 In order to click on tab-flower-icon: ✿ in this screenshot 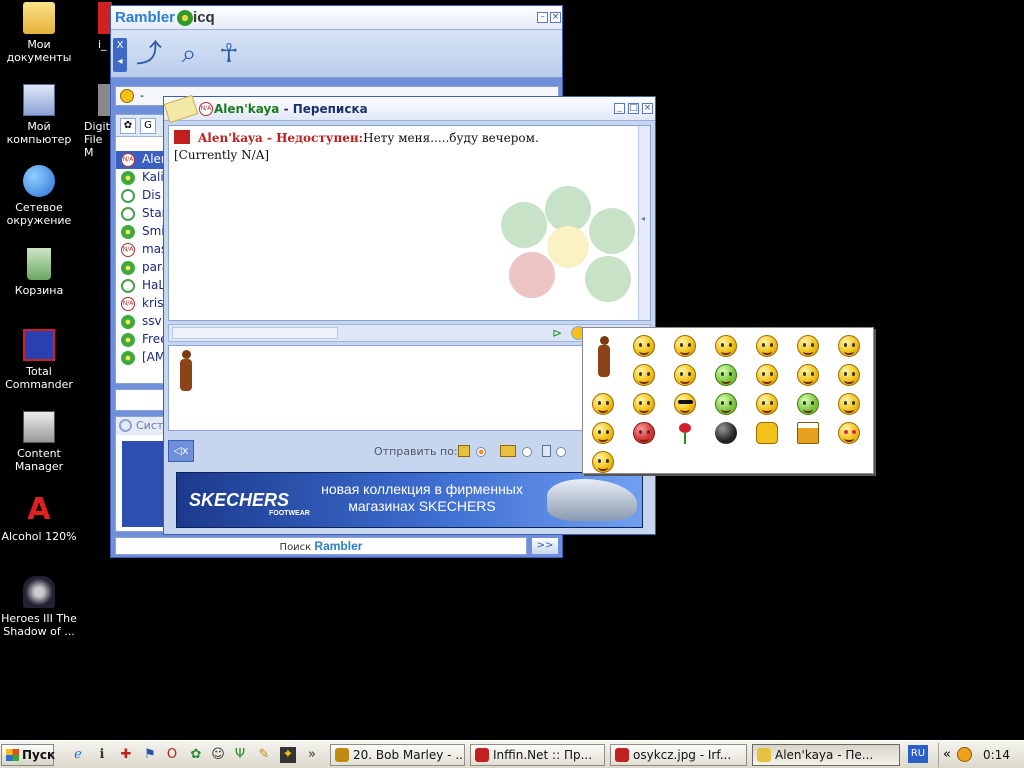, I will do `click(128, 126)`.